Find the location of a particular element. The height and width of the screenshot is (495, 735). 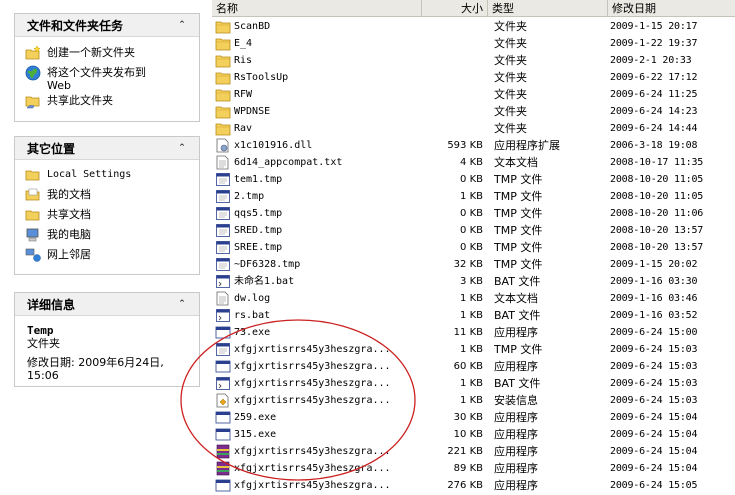

file-date: 2008-10-17 11:35 is located at coordinates (657, 162).